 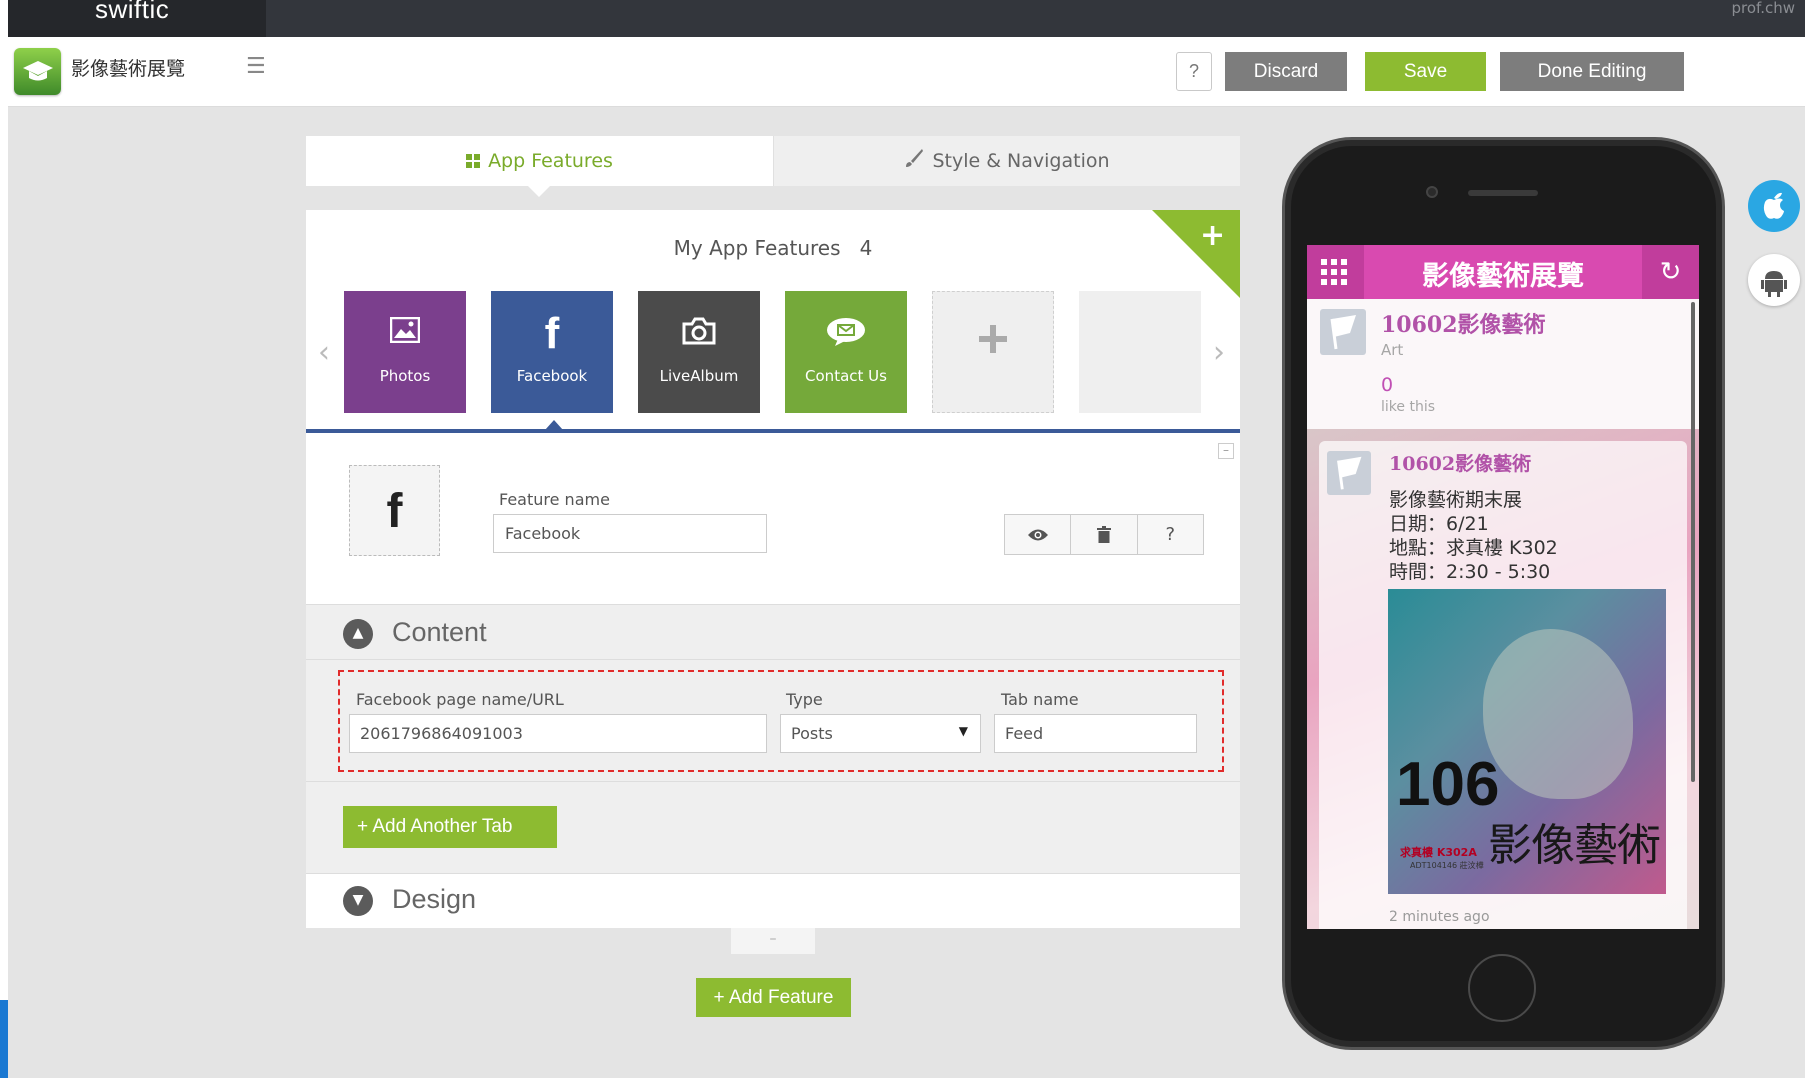 I want to click on phone-speaker, so click(x=1503, y=193).